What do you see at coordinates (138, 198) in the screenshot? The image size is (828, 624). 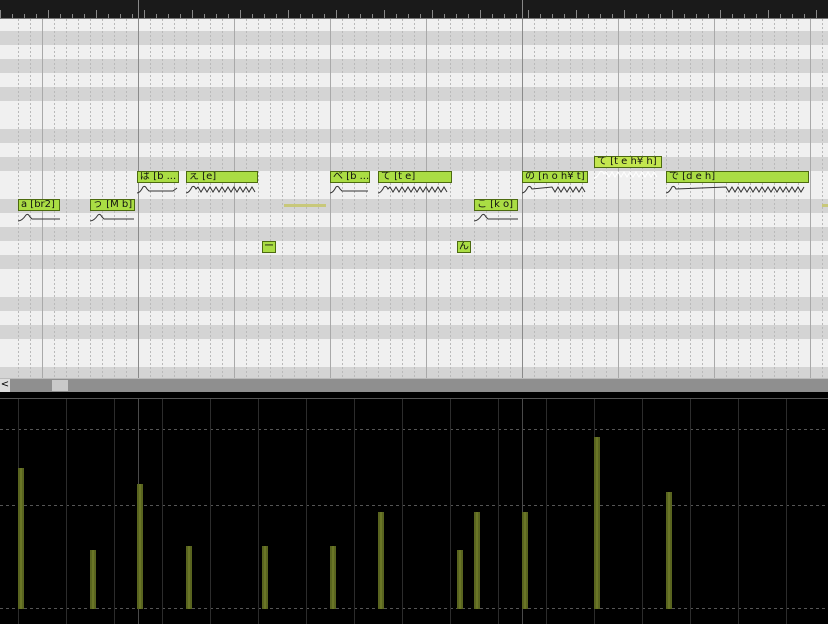 I see `bar-line` at bounding box center [138, 198].